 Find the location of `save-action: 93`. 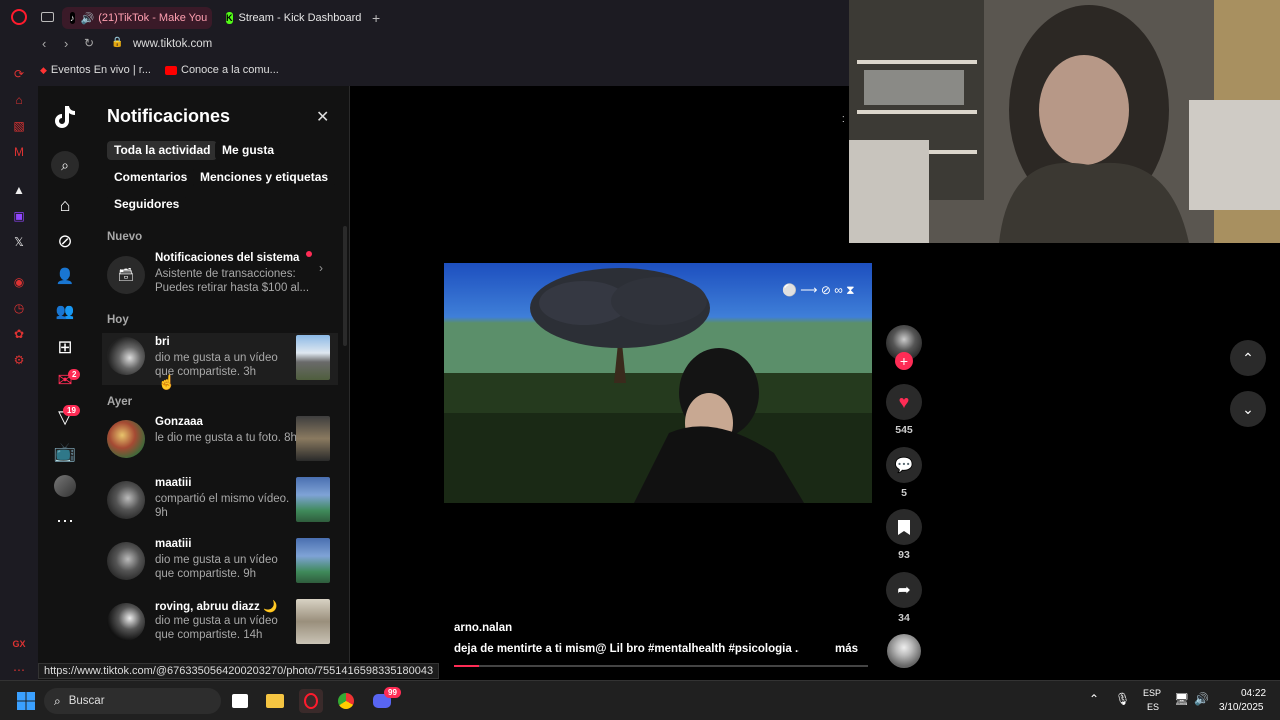

save-action: 93 is located at coordinates (904, 535).